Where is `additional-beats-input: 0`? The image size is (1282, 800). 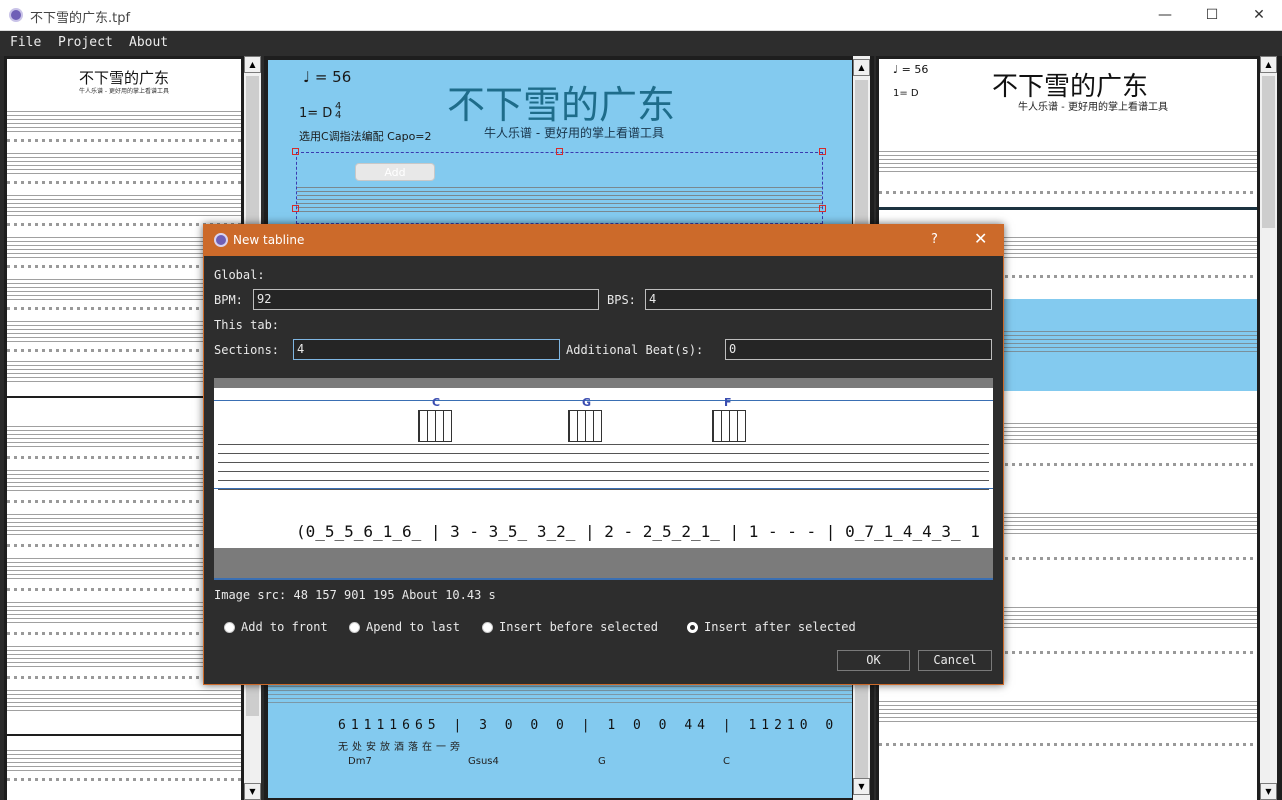 additional-beats-input: 0 is located at coordinates (858, 349).